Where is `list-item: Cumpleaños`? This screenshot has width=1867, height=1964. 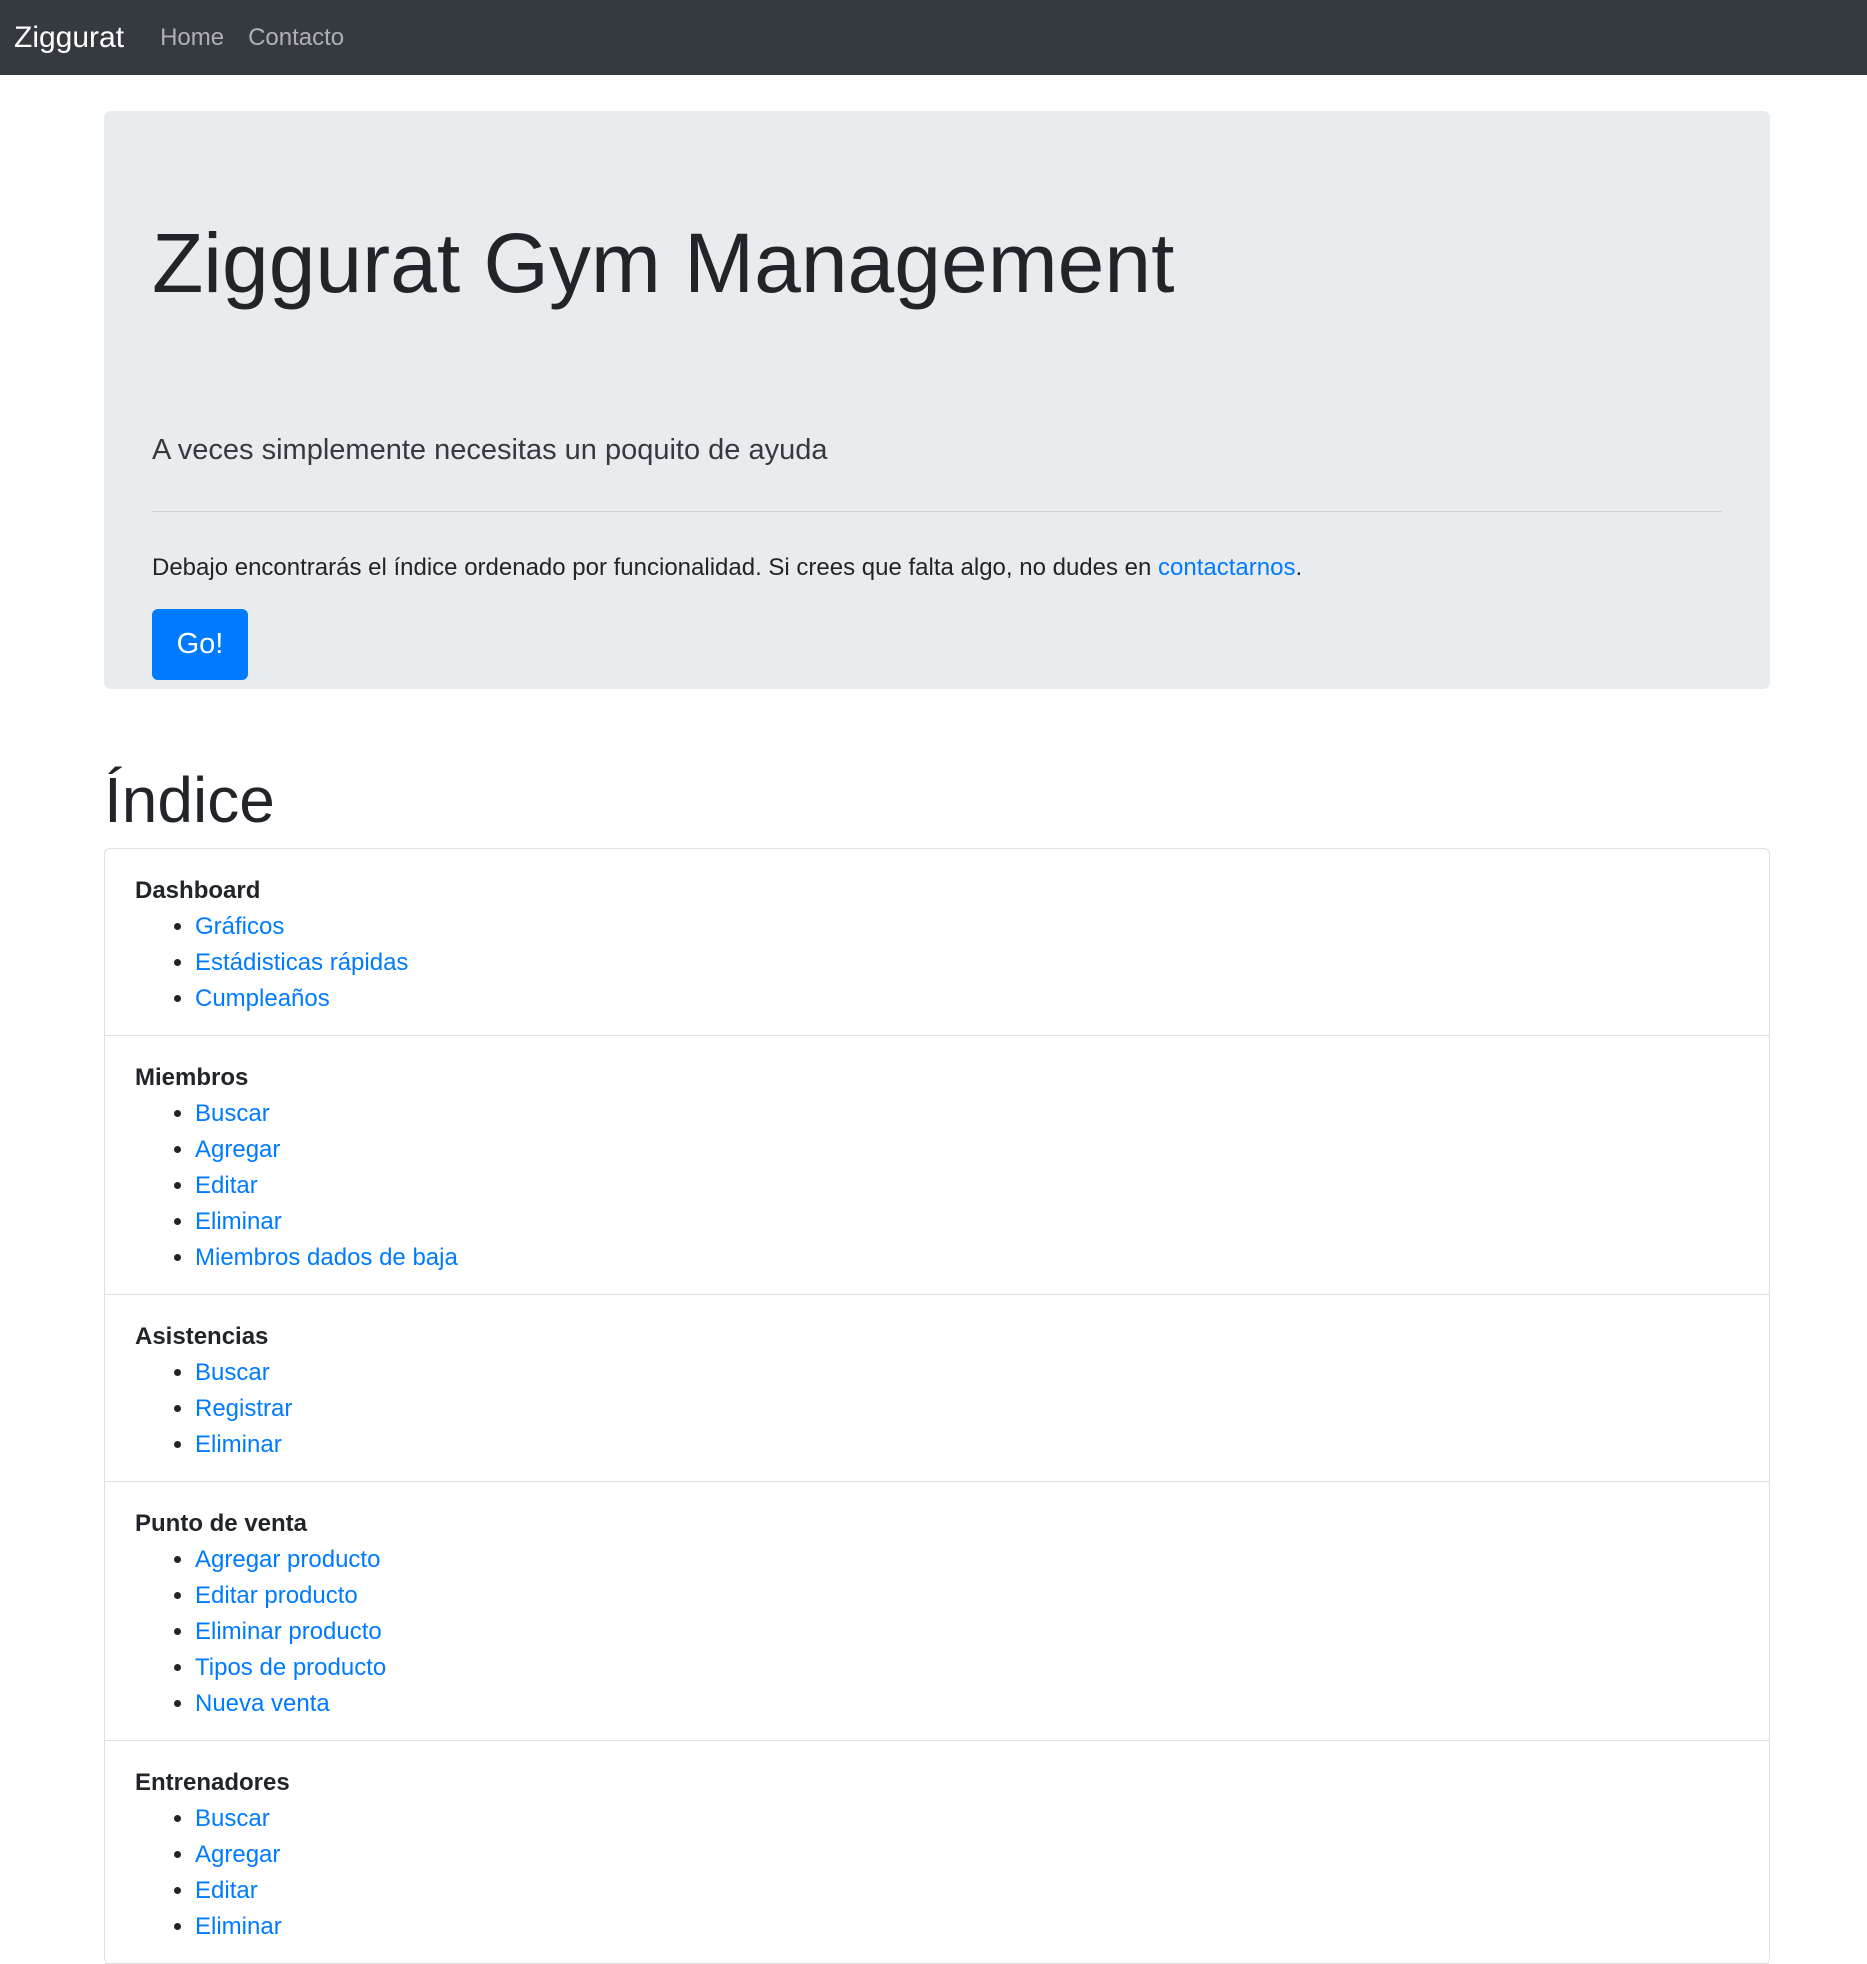 list-item: Cumpleaños is located at coordinates (967, 999).